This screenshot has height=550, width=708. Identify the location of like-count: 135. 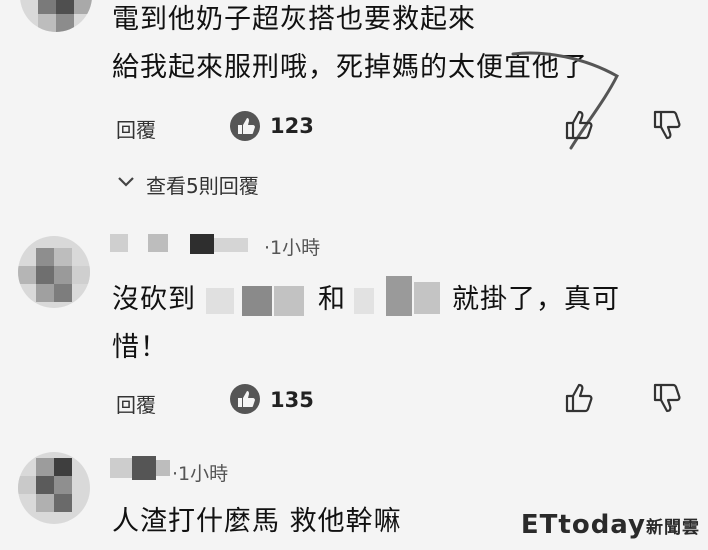
(292, 400).